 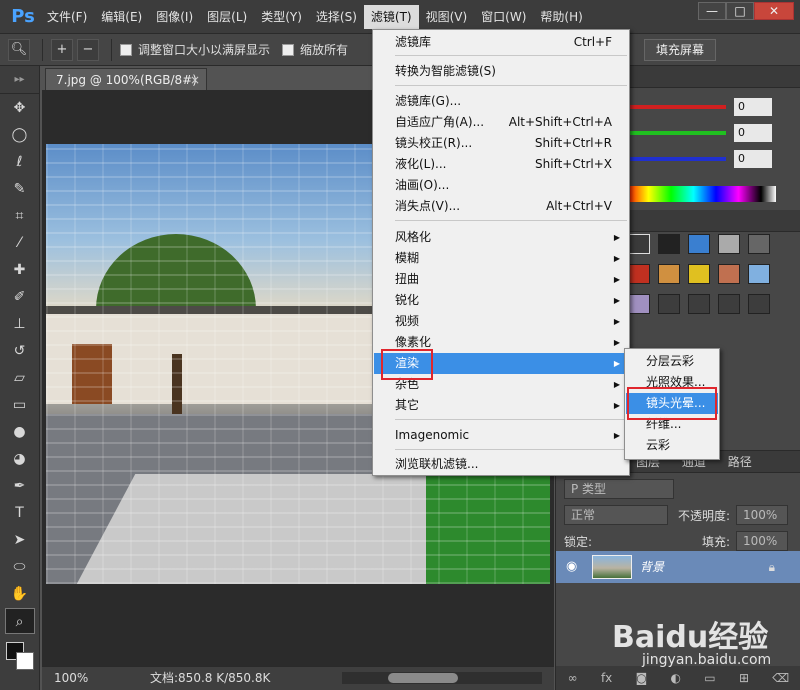 I want to click on path-select-tool-icon: ➤, so click(x=20, y=540).